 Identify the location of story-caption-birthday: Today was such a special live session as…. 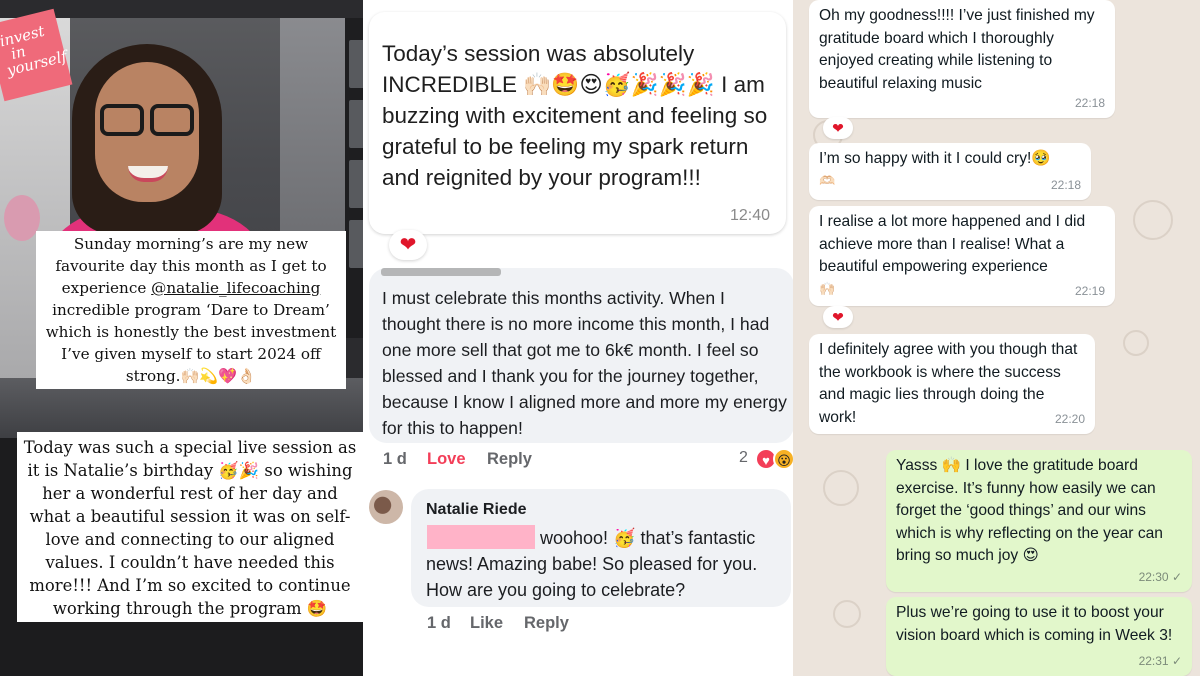
(190, 527).